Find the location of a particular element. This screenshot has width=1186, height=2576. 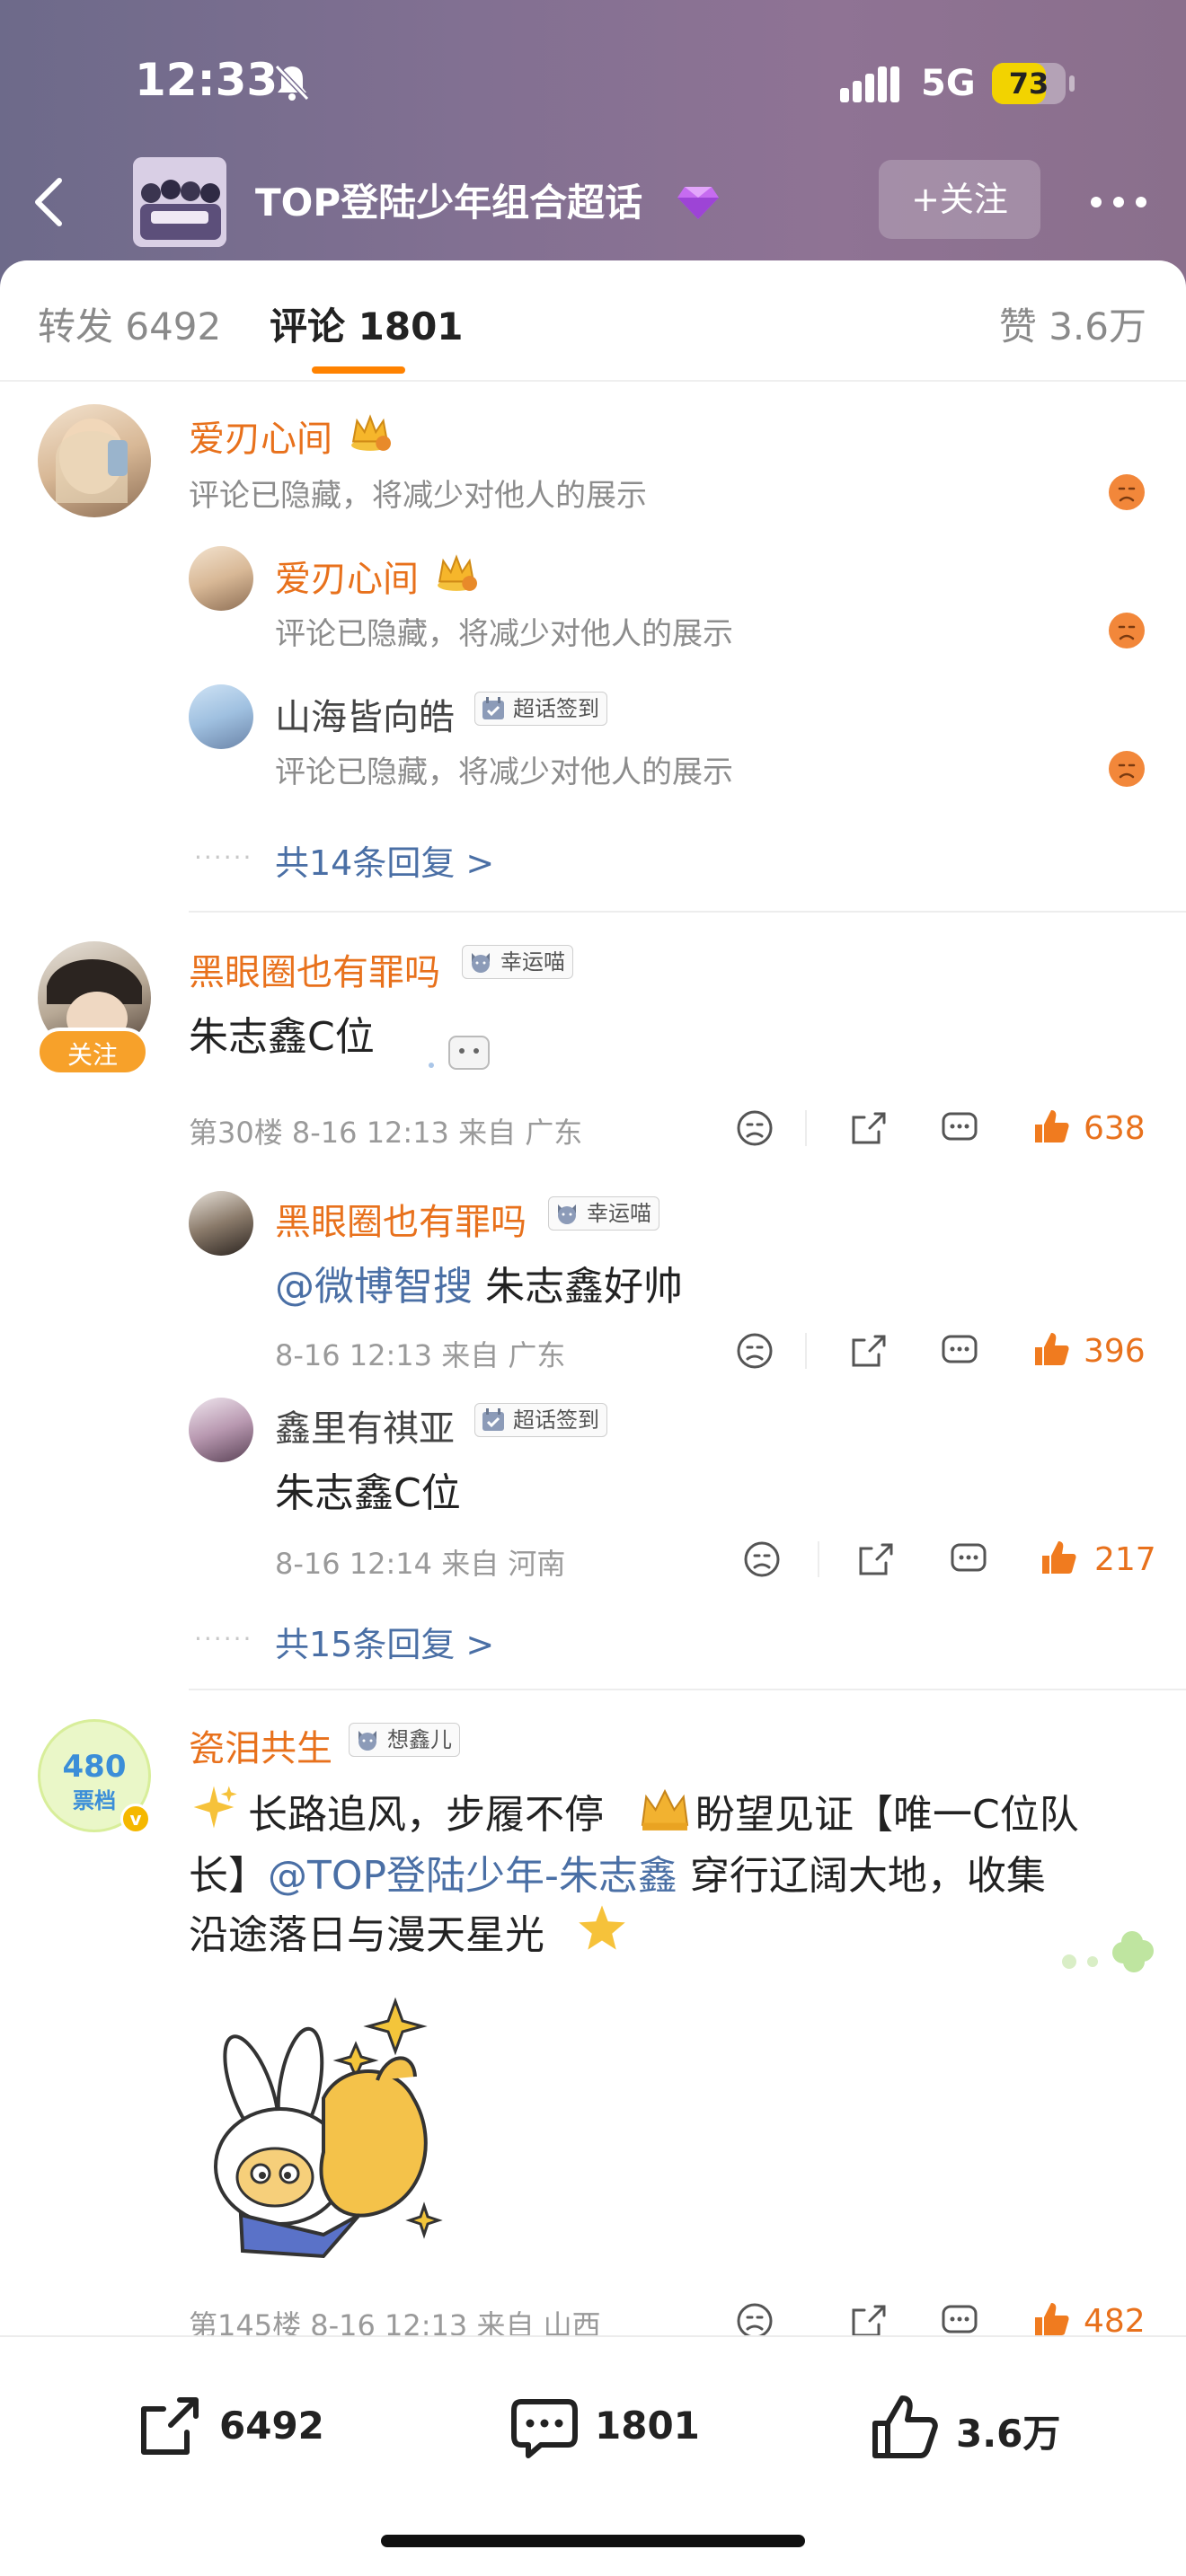

reply-name: 爱刃心间 is located at coordinates (347, 576).